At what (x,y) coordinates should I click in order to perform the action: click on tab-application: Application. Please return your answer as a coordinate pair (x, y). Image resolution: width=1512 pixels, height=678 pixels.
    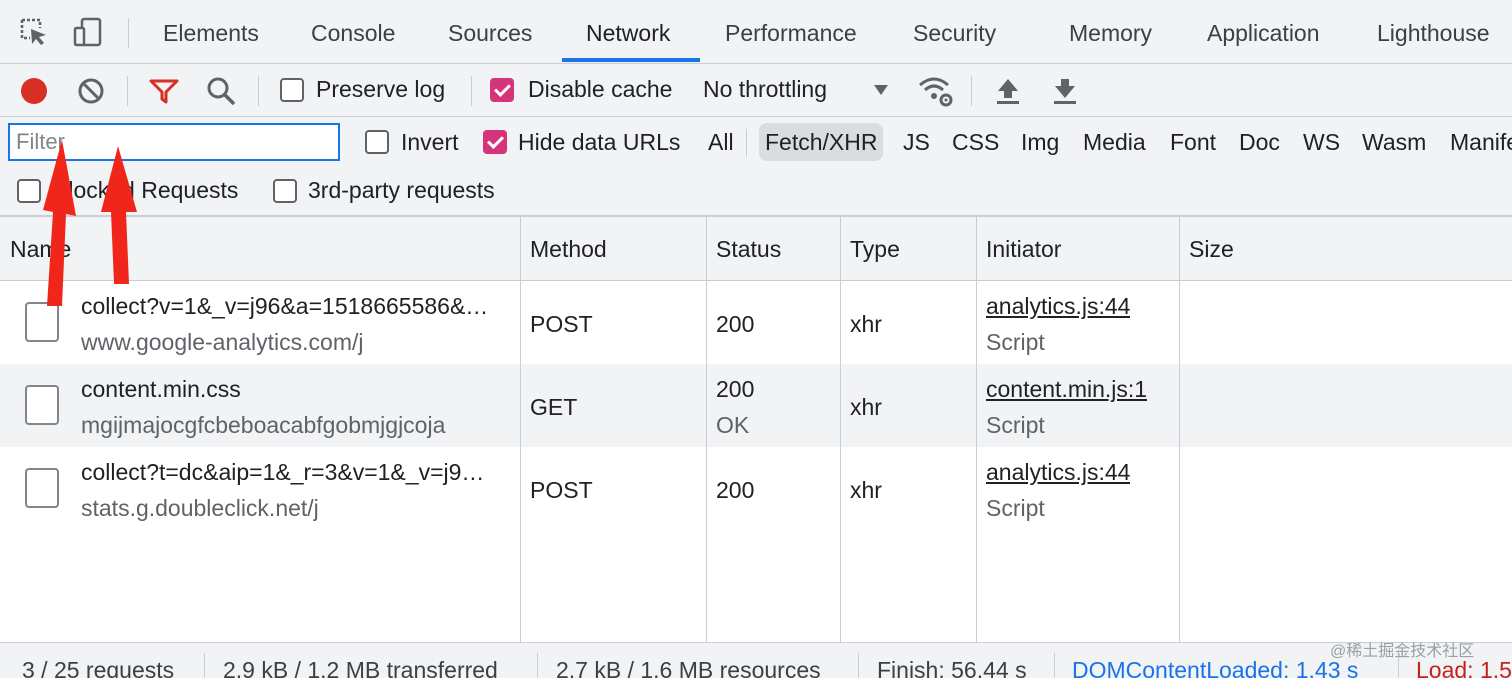
    Looking at the image, I should click on (1263, 31).